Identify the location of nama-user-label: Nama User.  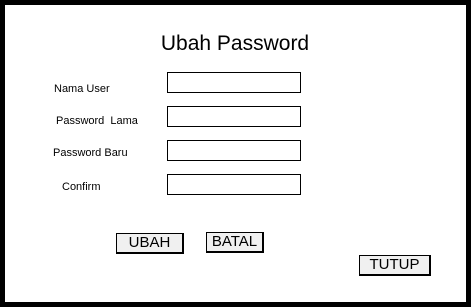
(82, 89).